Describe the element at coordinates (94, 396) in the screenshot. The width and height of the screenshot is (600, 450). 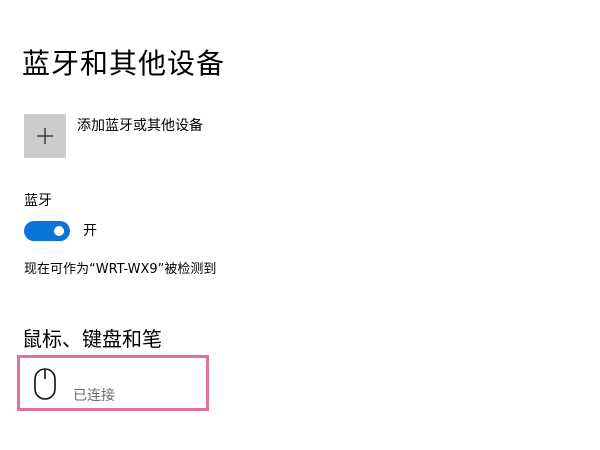
I see `device-status: 已连接` at that location.